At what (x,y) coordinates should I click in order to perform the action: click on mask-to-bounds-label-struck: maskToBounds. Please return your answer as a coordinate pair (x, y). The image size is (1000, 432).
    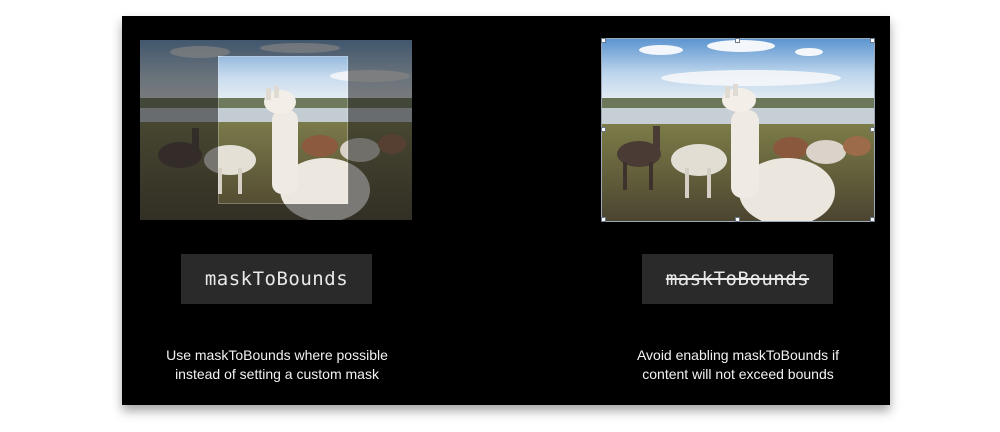
    Looking at the image, I should click on (737, 279).